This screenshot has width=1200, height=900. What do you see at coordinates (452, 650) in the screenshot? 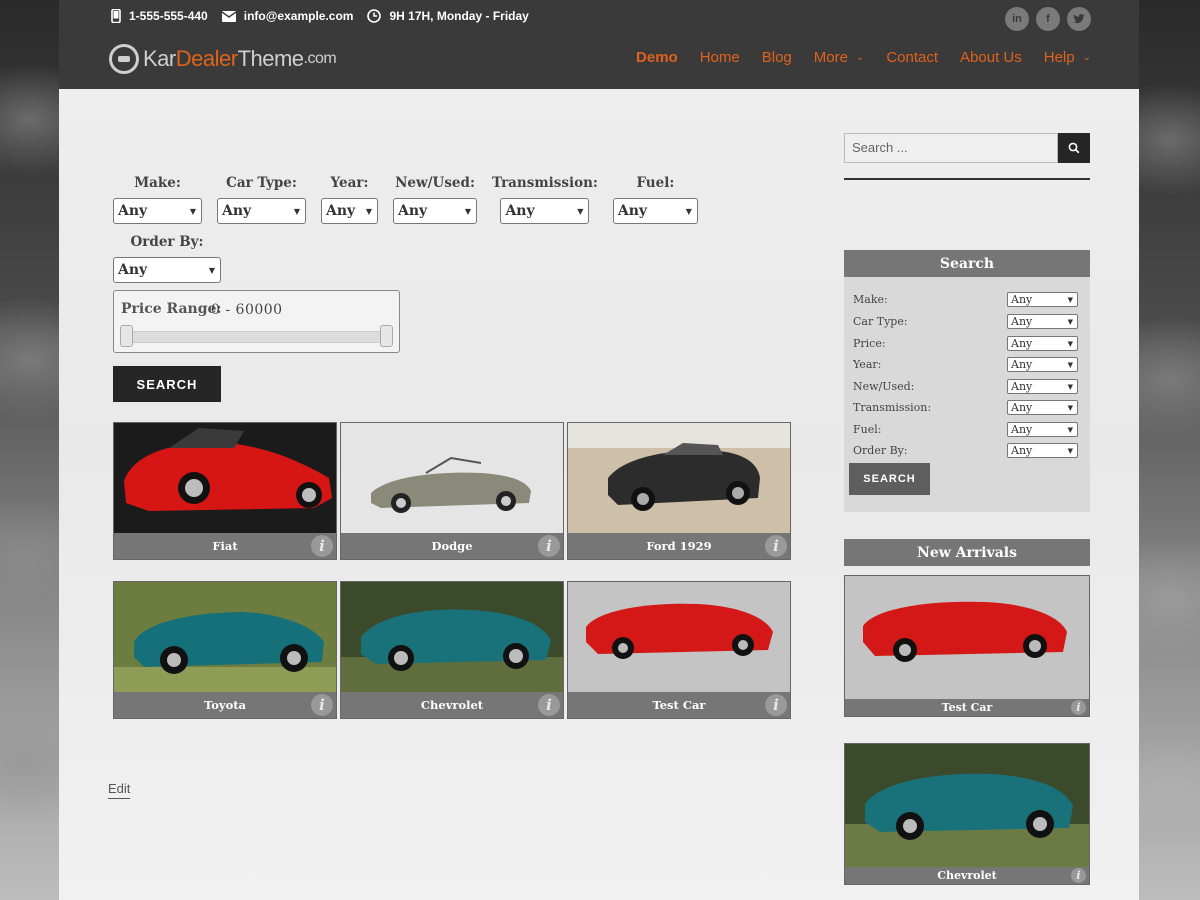
I see `car-card-chevrolet: Chevrolet i` at bounding box center [452, 650].